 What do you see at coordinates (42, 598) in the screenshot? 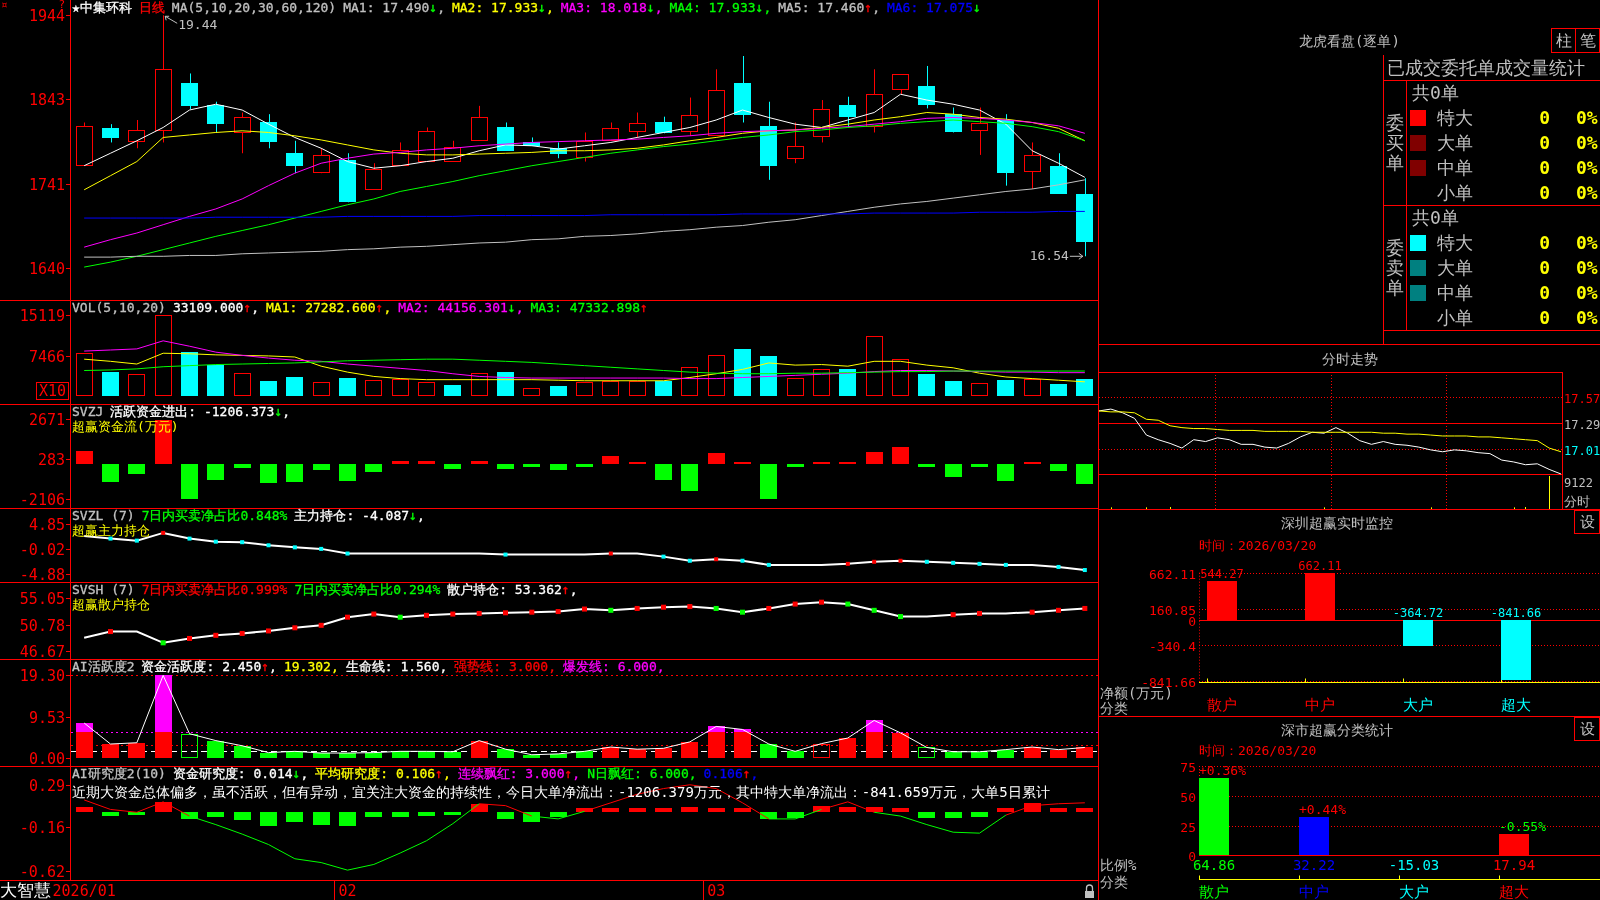
I see `axis-label: 55.05` at bounding box center [42, 598].